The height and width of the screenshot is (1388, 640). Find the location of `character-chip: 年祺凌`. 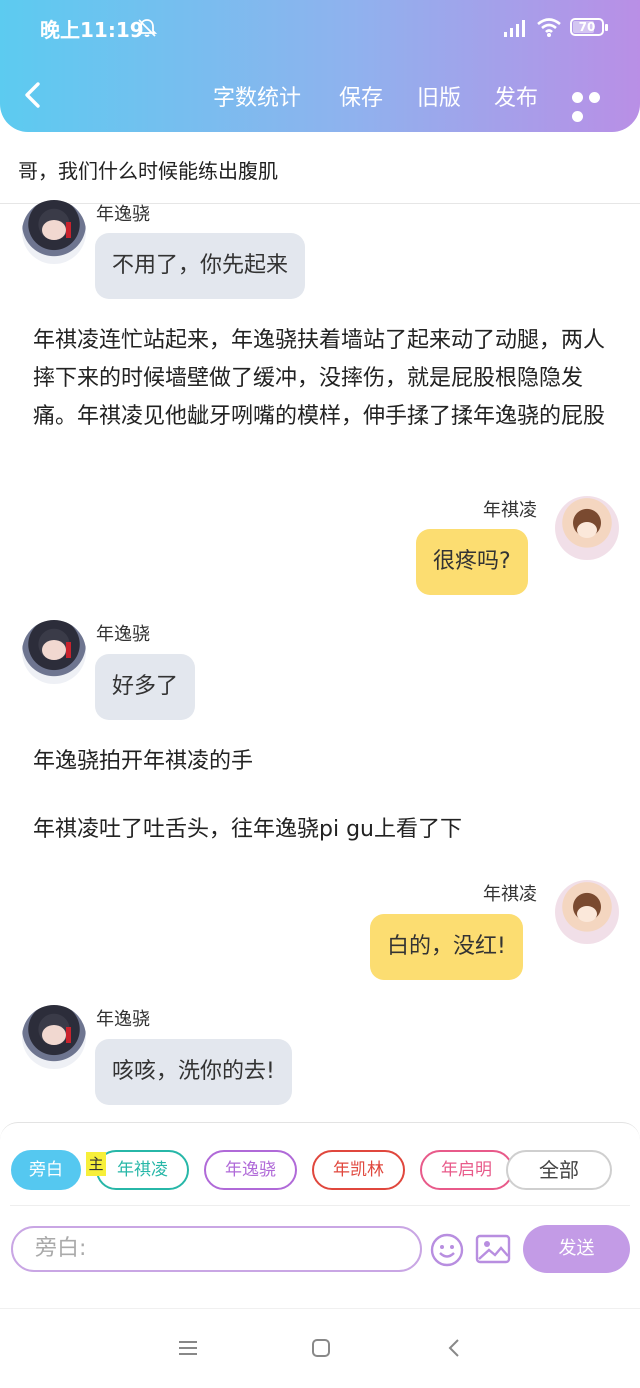

character-chip: 年祺凌 is located at coordinates (142, 1170).